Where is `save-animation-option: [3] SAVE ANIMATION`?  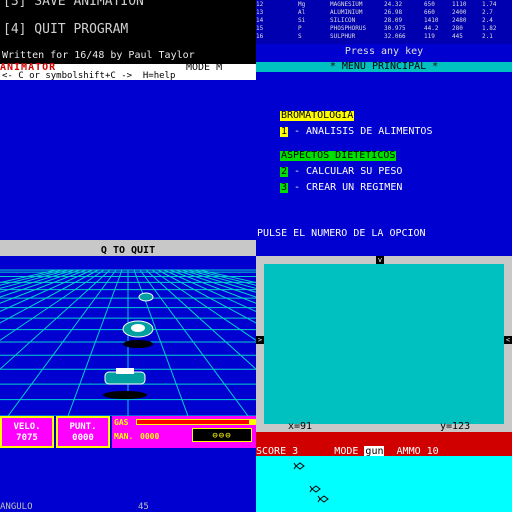 save-animation-option: [3] SAVE ANIMATION is located at coordinates (73, 4).